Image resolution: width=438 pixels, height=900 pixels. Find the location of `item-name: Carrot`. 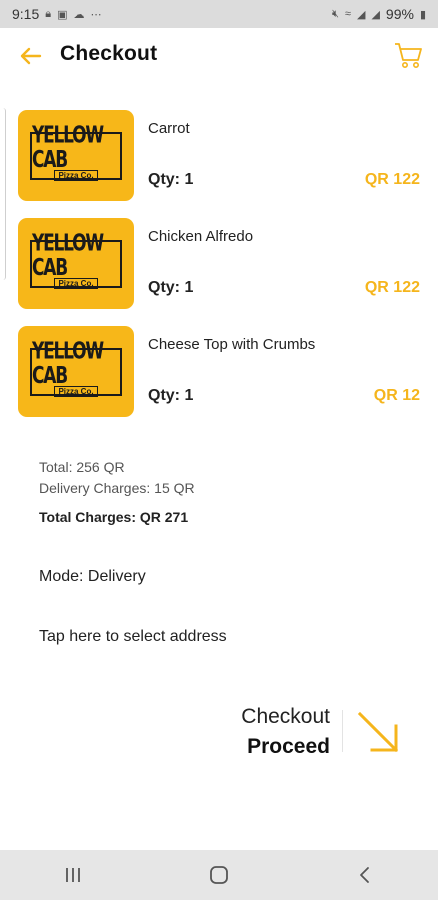

item-name: Carrot is located at coordinates (169, 128).